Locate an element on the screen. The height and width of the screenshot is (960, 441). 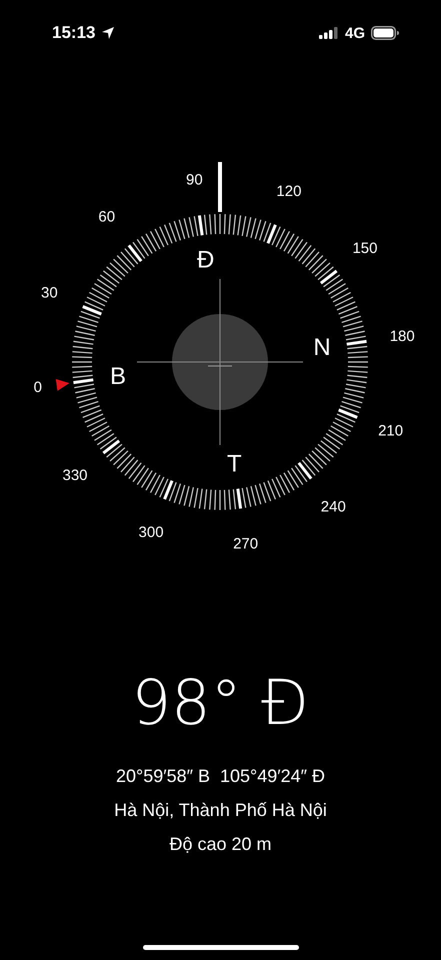
location-arrow-icon is located at coordinates (108, 33).